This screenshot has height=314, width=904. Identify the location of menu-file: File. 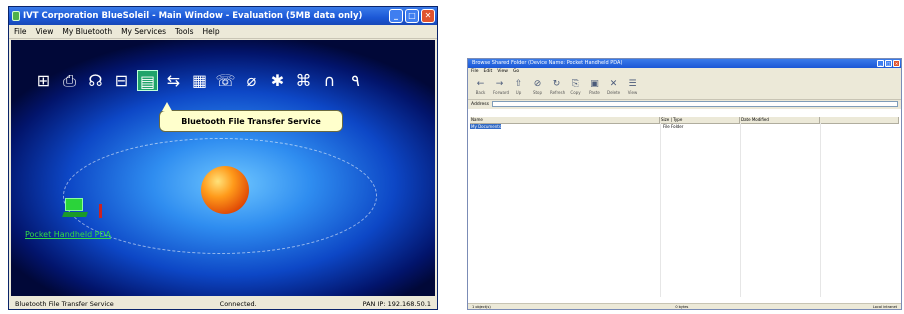
(20, 31).